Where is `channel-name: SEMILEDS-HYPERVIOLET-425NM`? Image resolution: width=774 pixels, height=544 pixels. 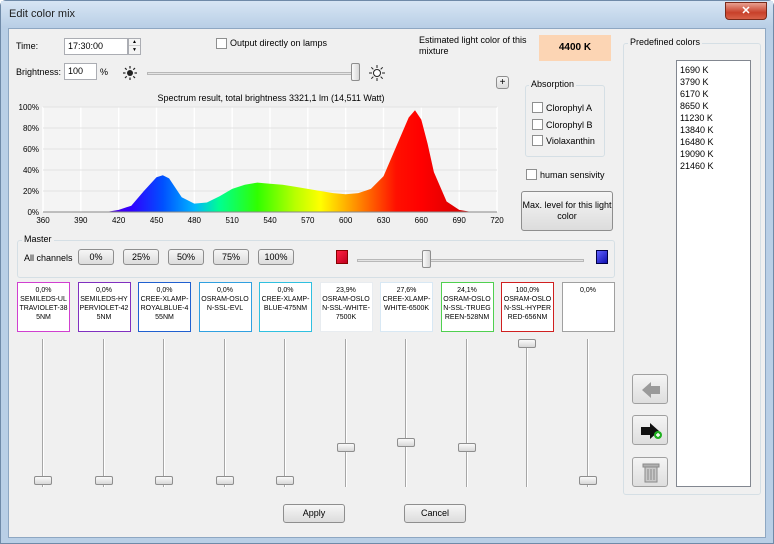
channel-name: SEMILEDS-HYPERVIOLET-425NM is located at coordinates (104, 308).